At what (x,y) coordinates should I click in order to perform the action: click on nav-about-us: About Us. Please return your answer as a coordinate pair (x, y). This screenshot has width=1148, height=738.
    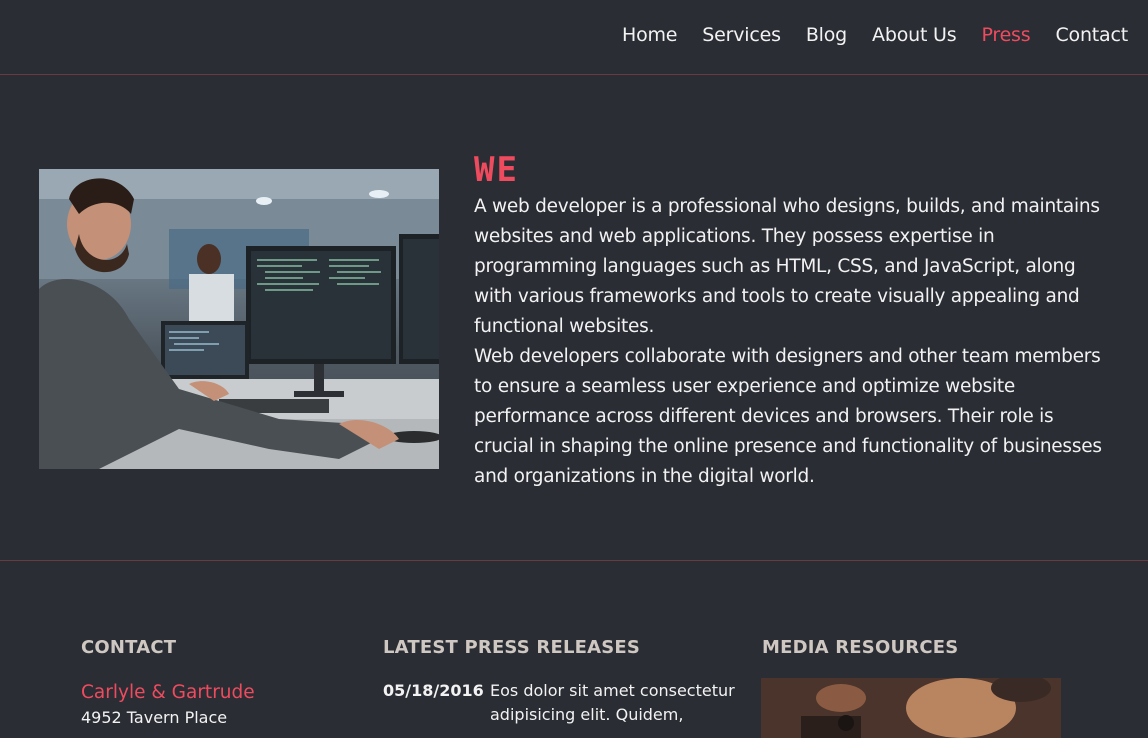
    Looking at the image, I should click on (914, 35).